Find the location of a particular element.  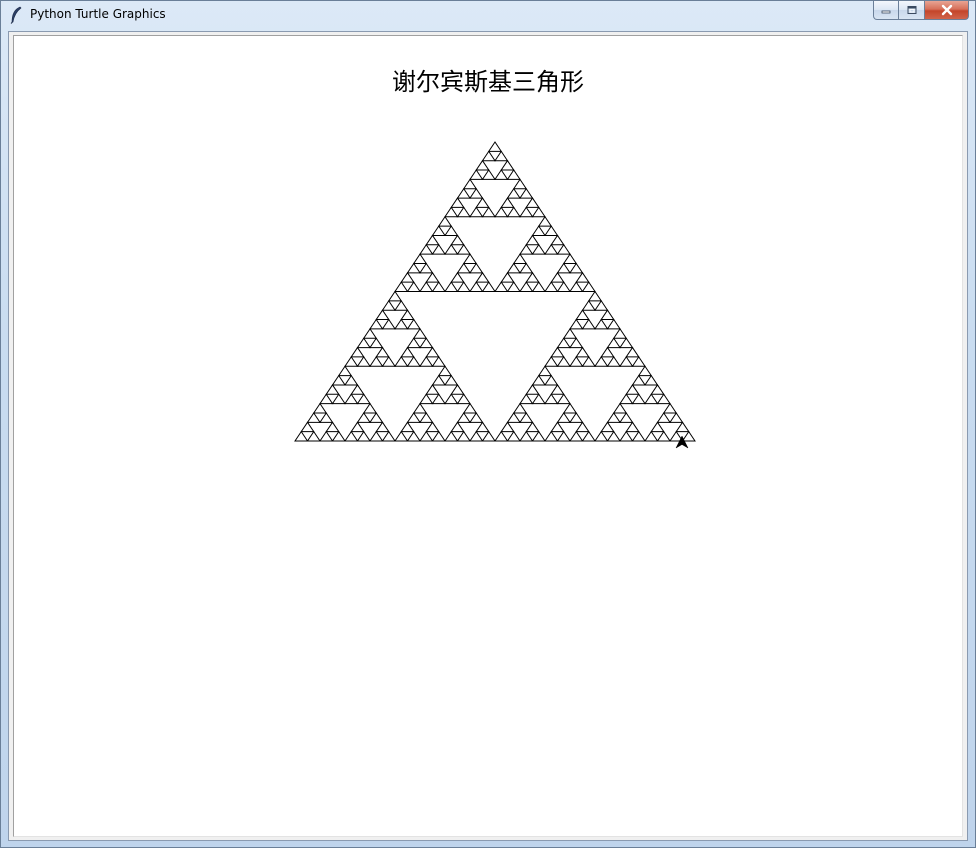

caption-buttons is located at coordinates (921, 11).